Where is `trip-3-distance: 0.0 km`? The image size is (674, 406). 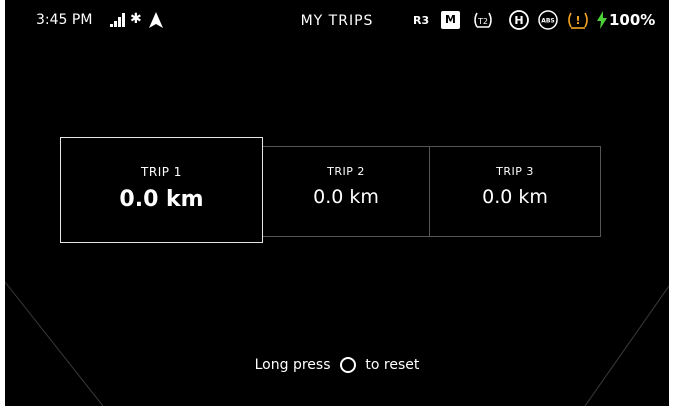
trip-3-distance: 0.0 km is located at coordinates (515, 197).